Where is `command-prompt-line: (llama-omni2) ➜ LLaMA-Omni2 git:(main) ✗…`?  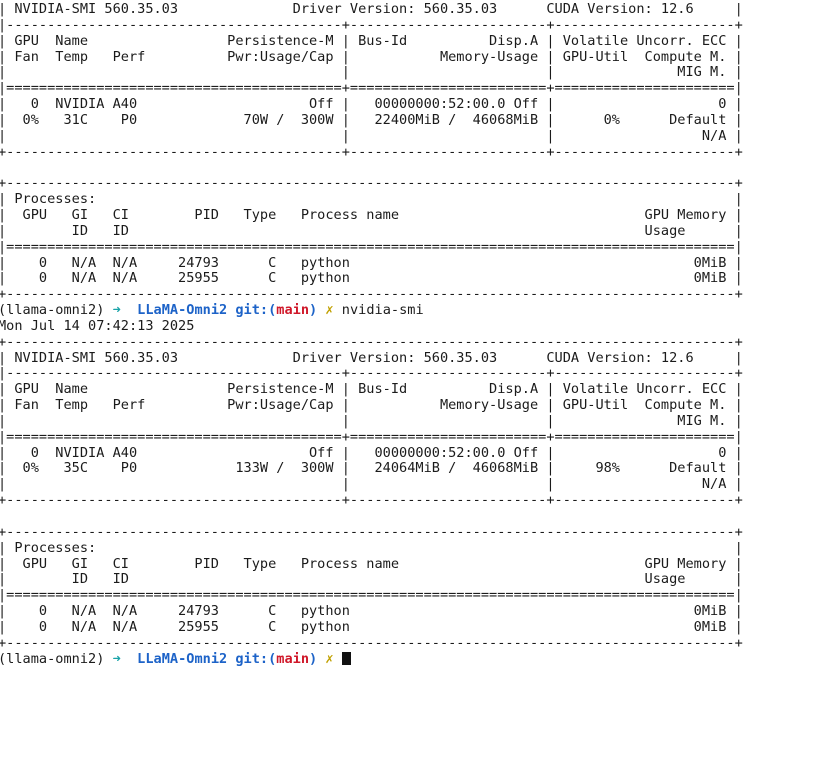 command-prompt-line: (llama-omni2) ➜ LLaMA-Omni2 git:(main) ✗… is located at coordinates (414, 310).